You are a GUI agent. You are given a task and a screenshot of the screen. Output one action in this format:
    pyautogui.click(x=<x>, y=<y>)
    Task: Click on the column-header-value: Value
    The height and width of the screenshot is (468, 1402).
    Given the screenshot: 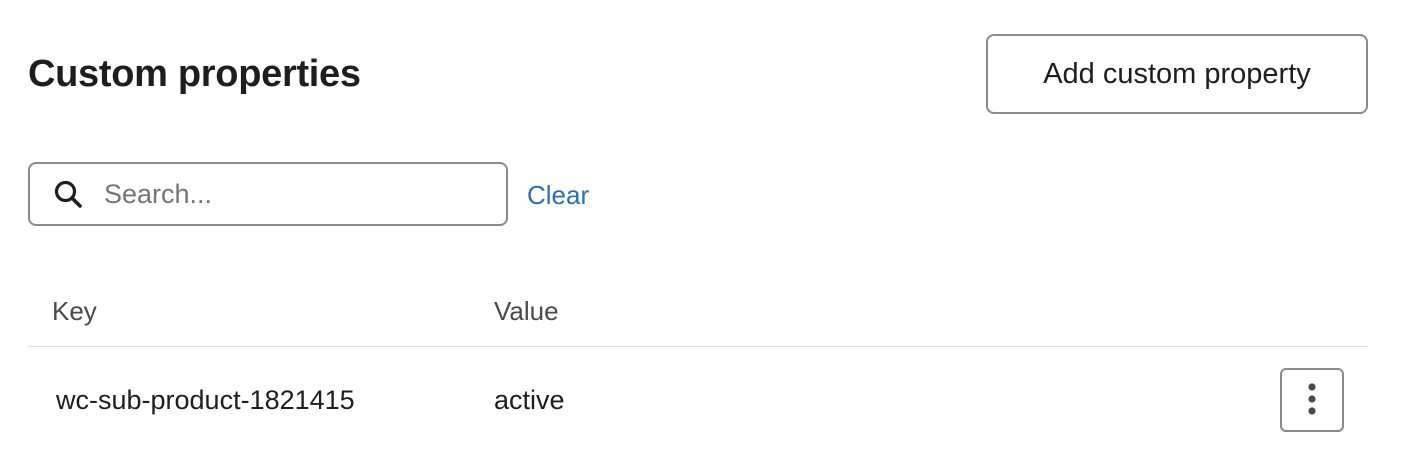 What is the action you would take?
    pyautogui.click(x=526, y=311)
    